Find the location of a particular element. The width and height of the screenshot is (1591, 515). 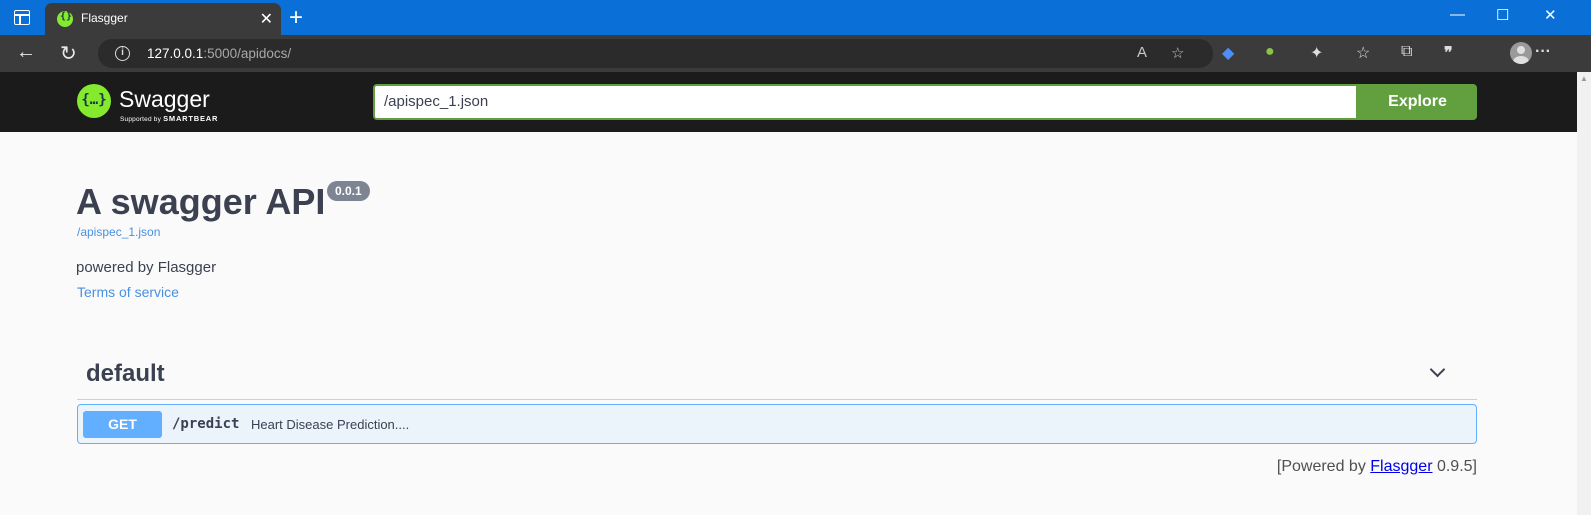

collections-icon: ⧉ is located at coordinates (1406, 52).